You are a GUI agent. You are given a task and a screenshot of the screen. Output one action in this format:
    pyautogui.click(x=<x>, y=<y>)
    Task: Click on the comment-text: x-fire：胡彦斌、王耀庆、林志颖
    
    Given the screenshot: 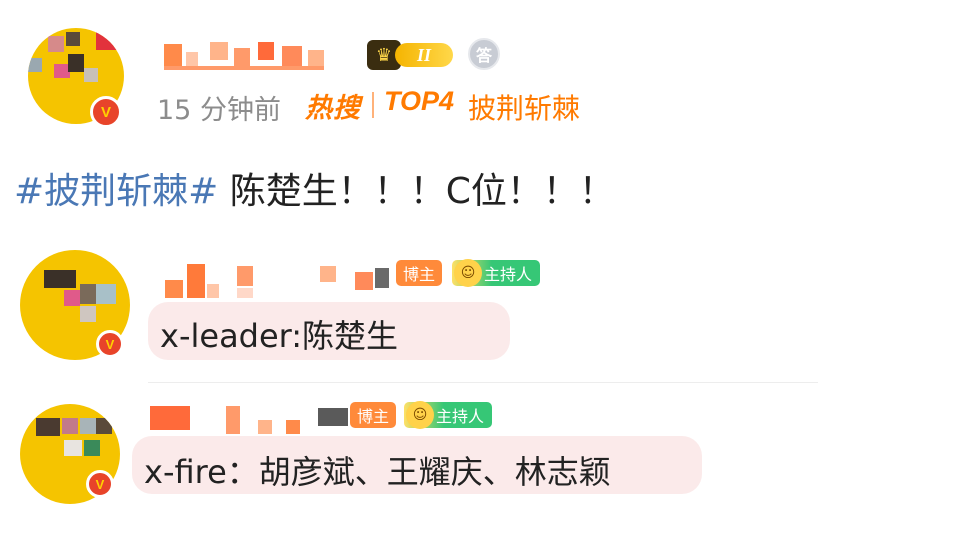 What is the action you would take?
    pyautogui.click(x=377, y=472)
    